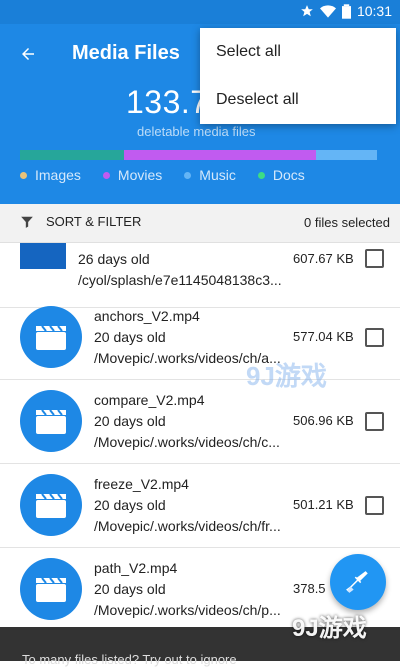 Image resolution: width=400 pixels, height=667 pixels. What do you see at coordinates (147, 316) in the screenshot?
I see `file-name: anchors_V2.mp4` at bounding box center [147, 316].